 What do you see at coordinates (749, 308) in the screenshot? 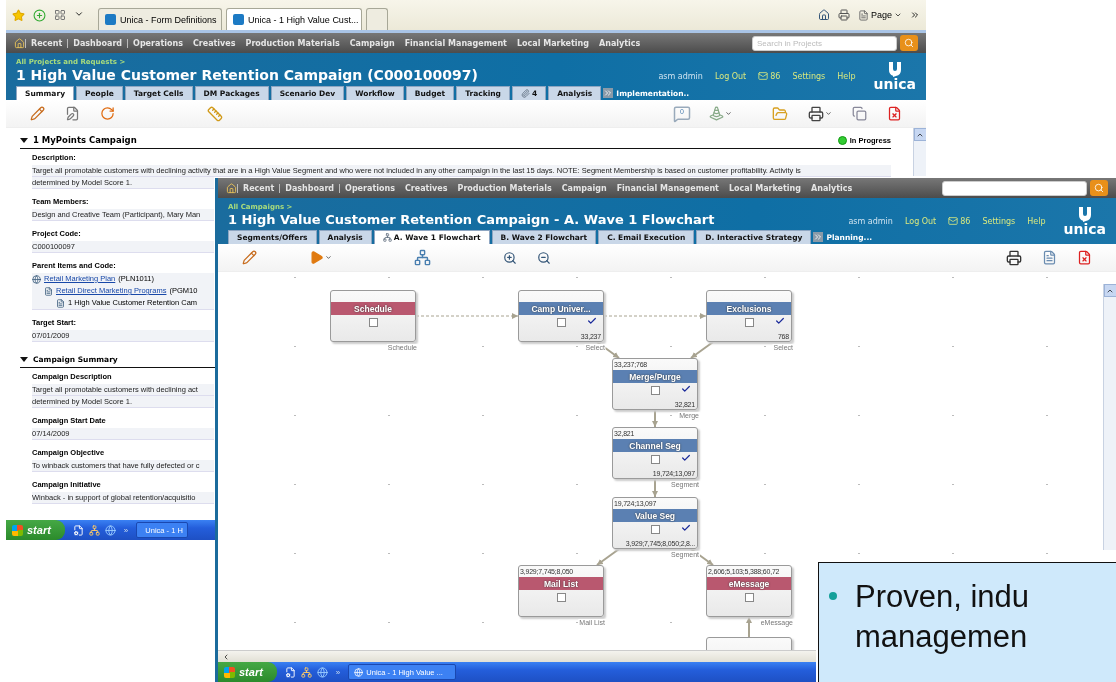
I see `process-title: Exclusions` at bounding box center [749, 308].